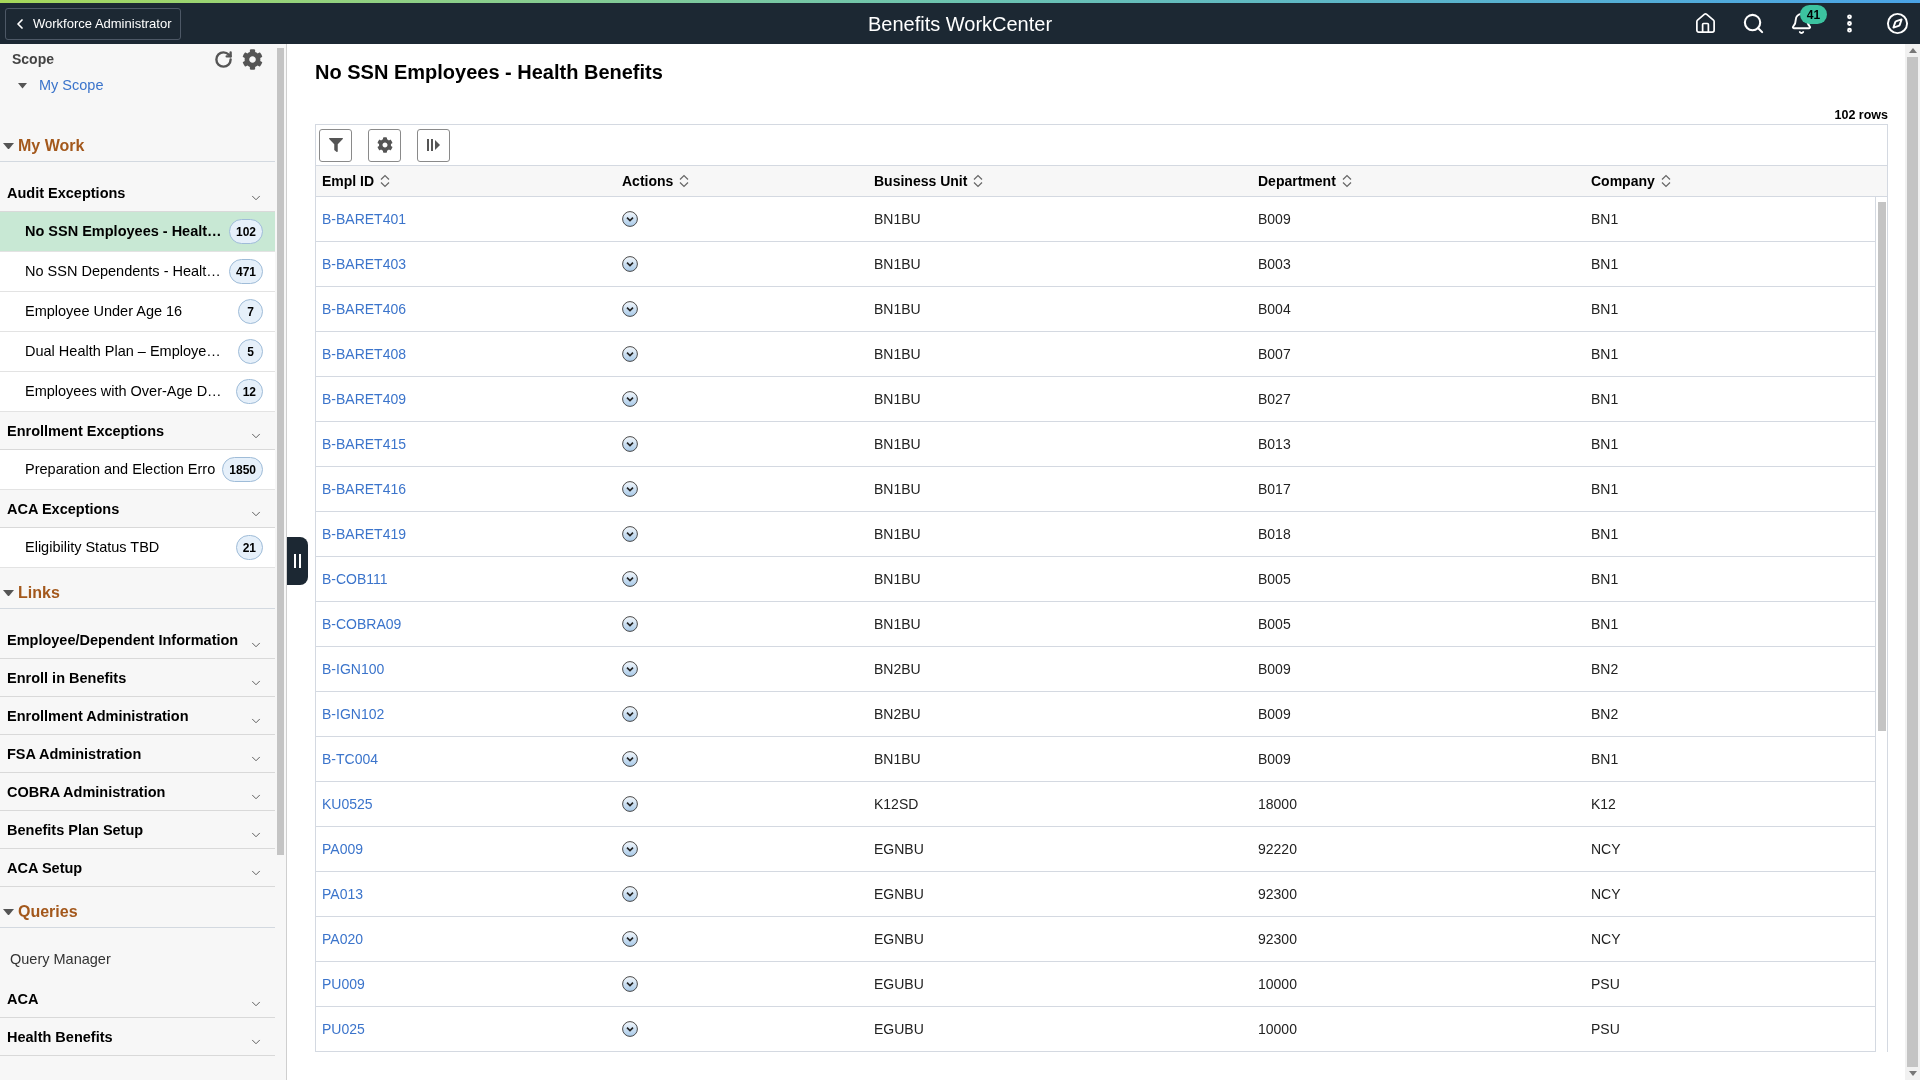 This screenshot has height=1080, width=1920. What do you see at coordinates (71, 86) in the screenshot?
I see `scope-link: My Scope` at bounding box center [71, 86].